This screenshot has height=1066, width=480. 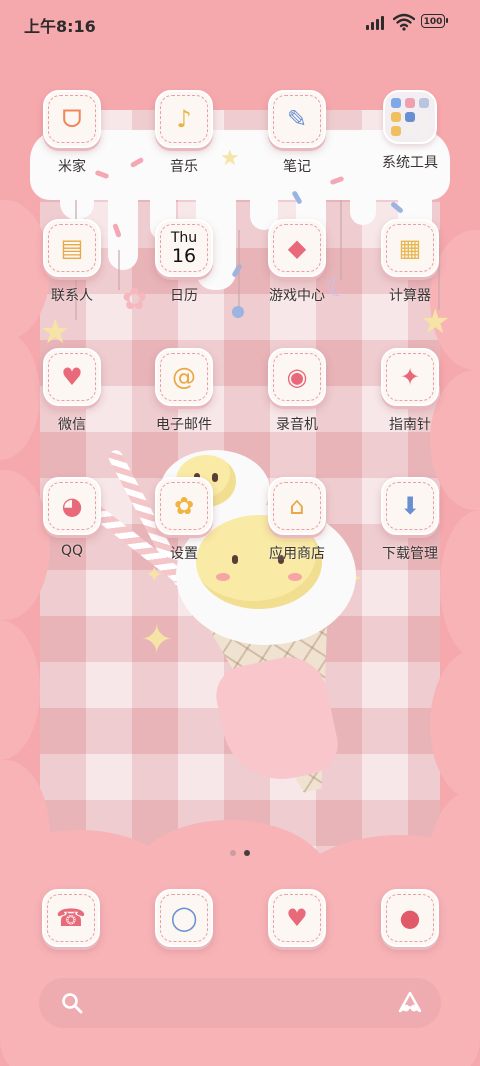 What do you see at coordinates (240, 22) in the screenshot?
I see `status-bar: 上午8:16 100` at bounding box center [240, 22].